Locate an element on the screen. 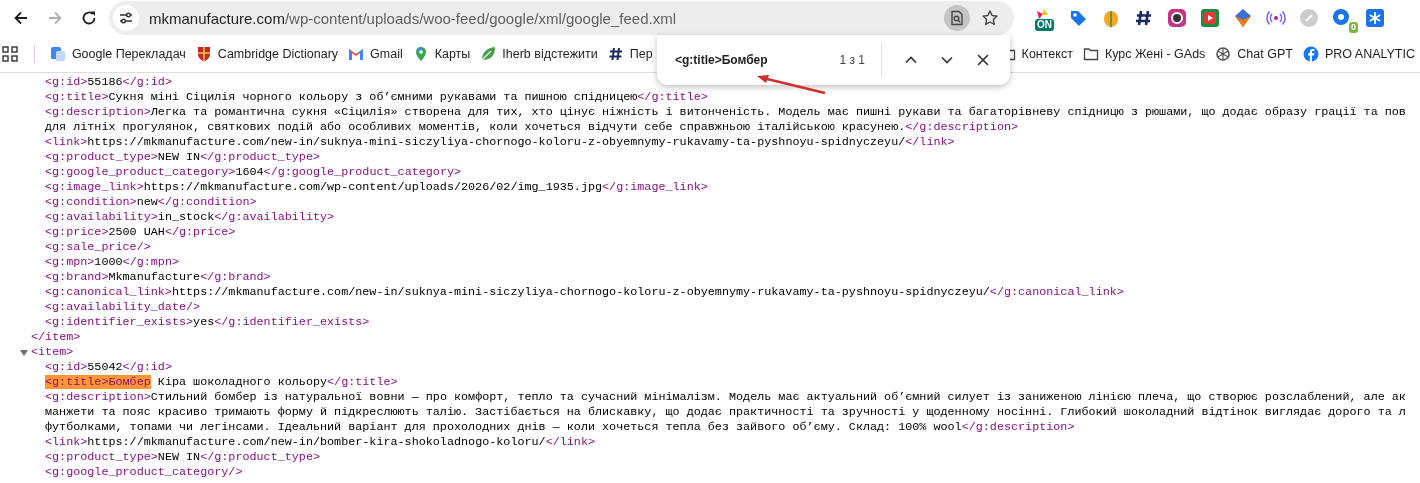 This screenshot has width=1420, height=483. bookmark-item: PRO ANALYTIC is located at coordinates (1358, 54).